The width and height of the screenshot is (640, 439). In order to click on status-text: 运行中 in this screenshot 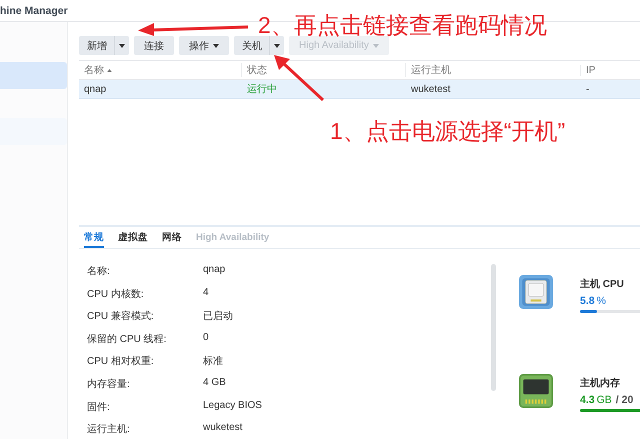, I will do `click(262, 89)`.